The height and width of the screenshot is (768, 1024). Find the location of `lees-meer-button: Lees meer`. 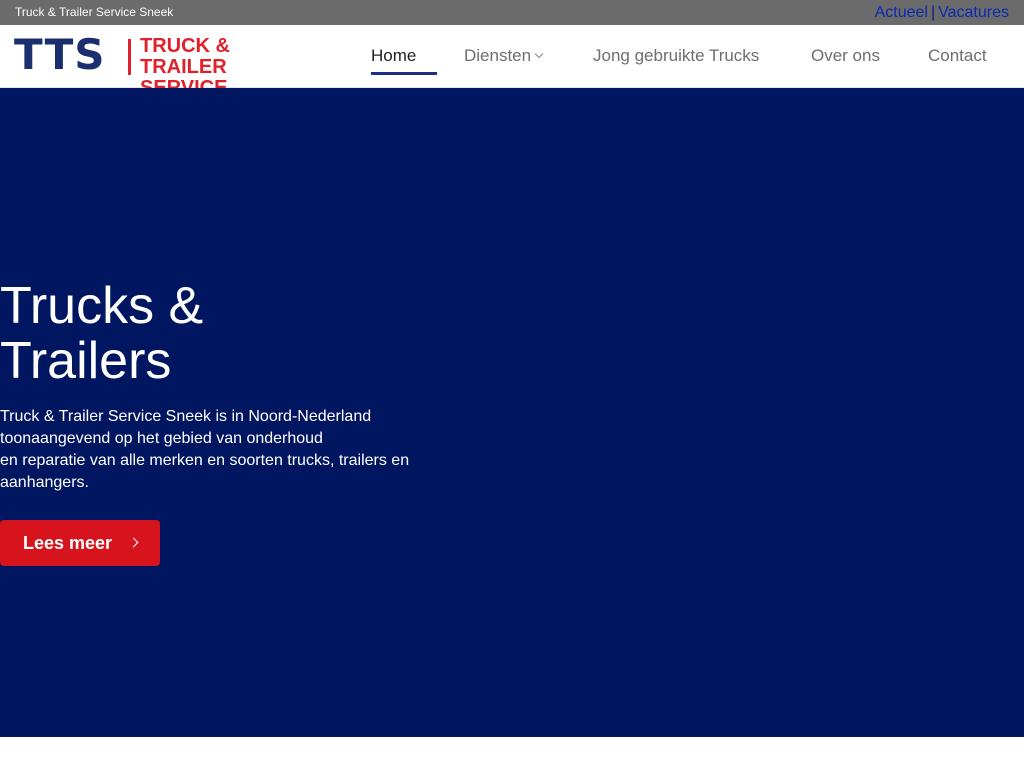

lees-meer-button: Lees meer is located at coordinates (80, 543).